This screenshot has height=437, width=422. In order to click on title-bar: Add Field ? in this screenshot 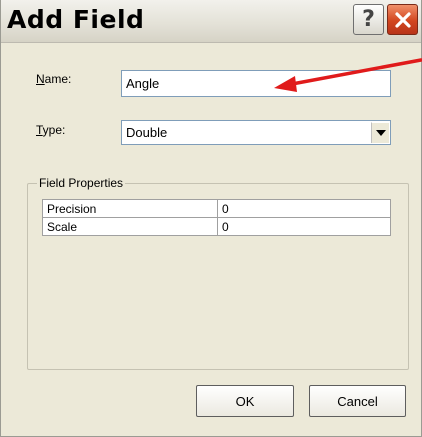, I will do `click(211, 21)`.